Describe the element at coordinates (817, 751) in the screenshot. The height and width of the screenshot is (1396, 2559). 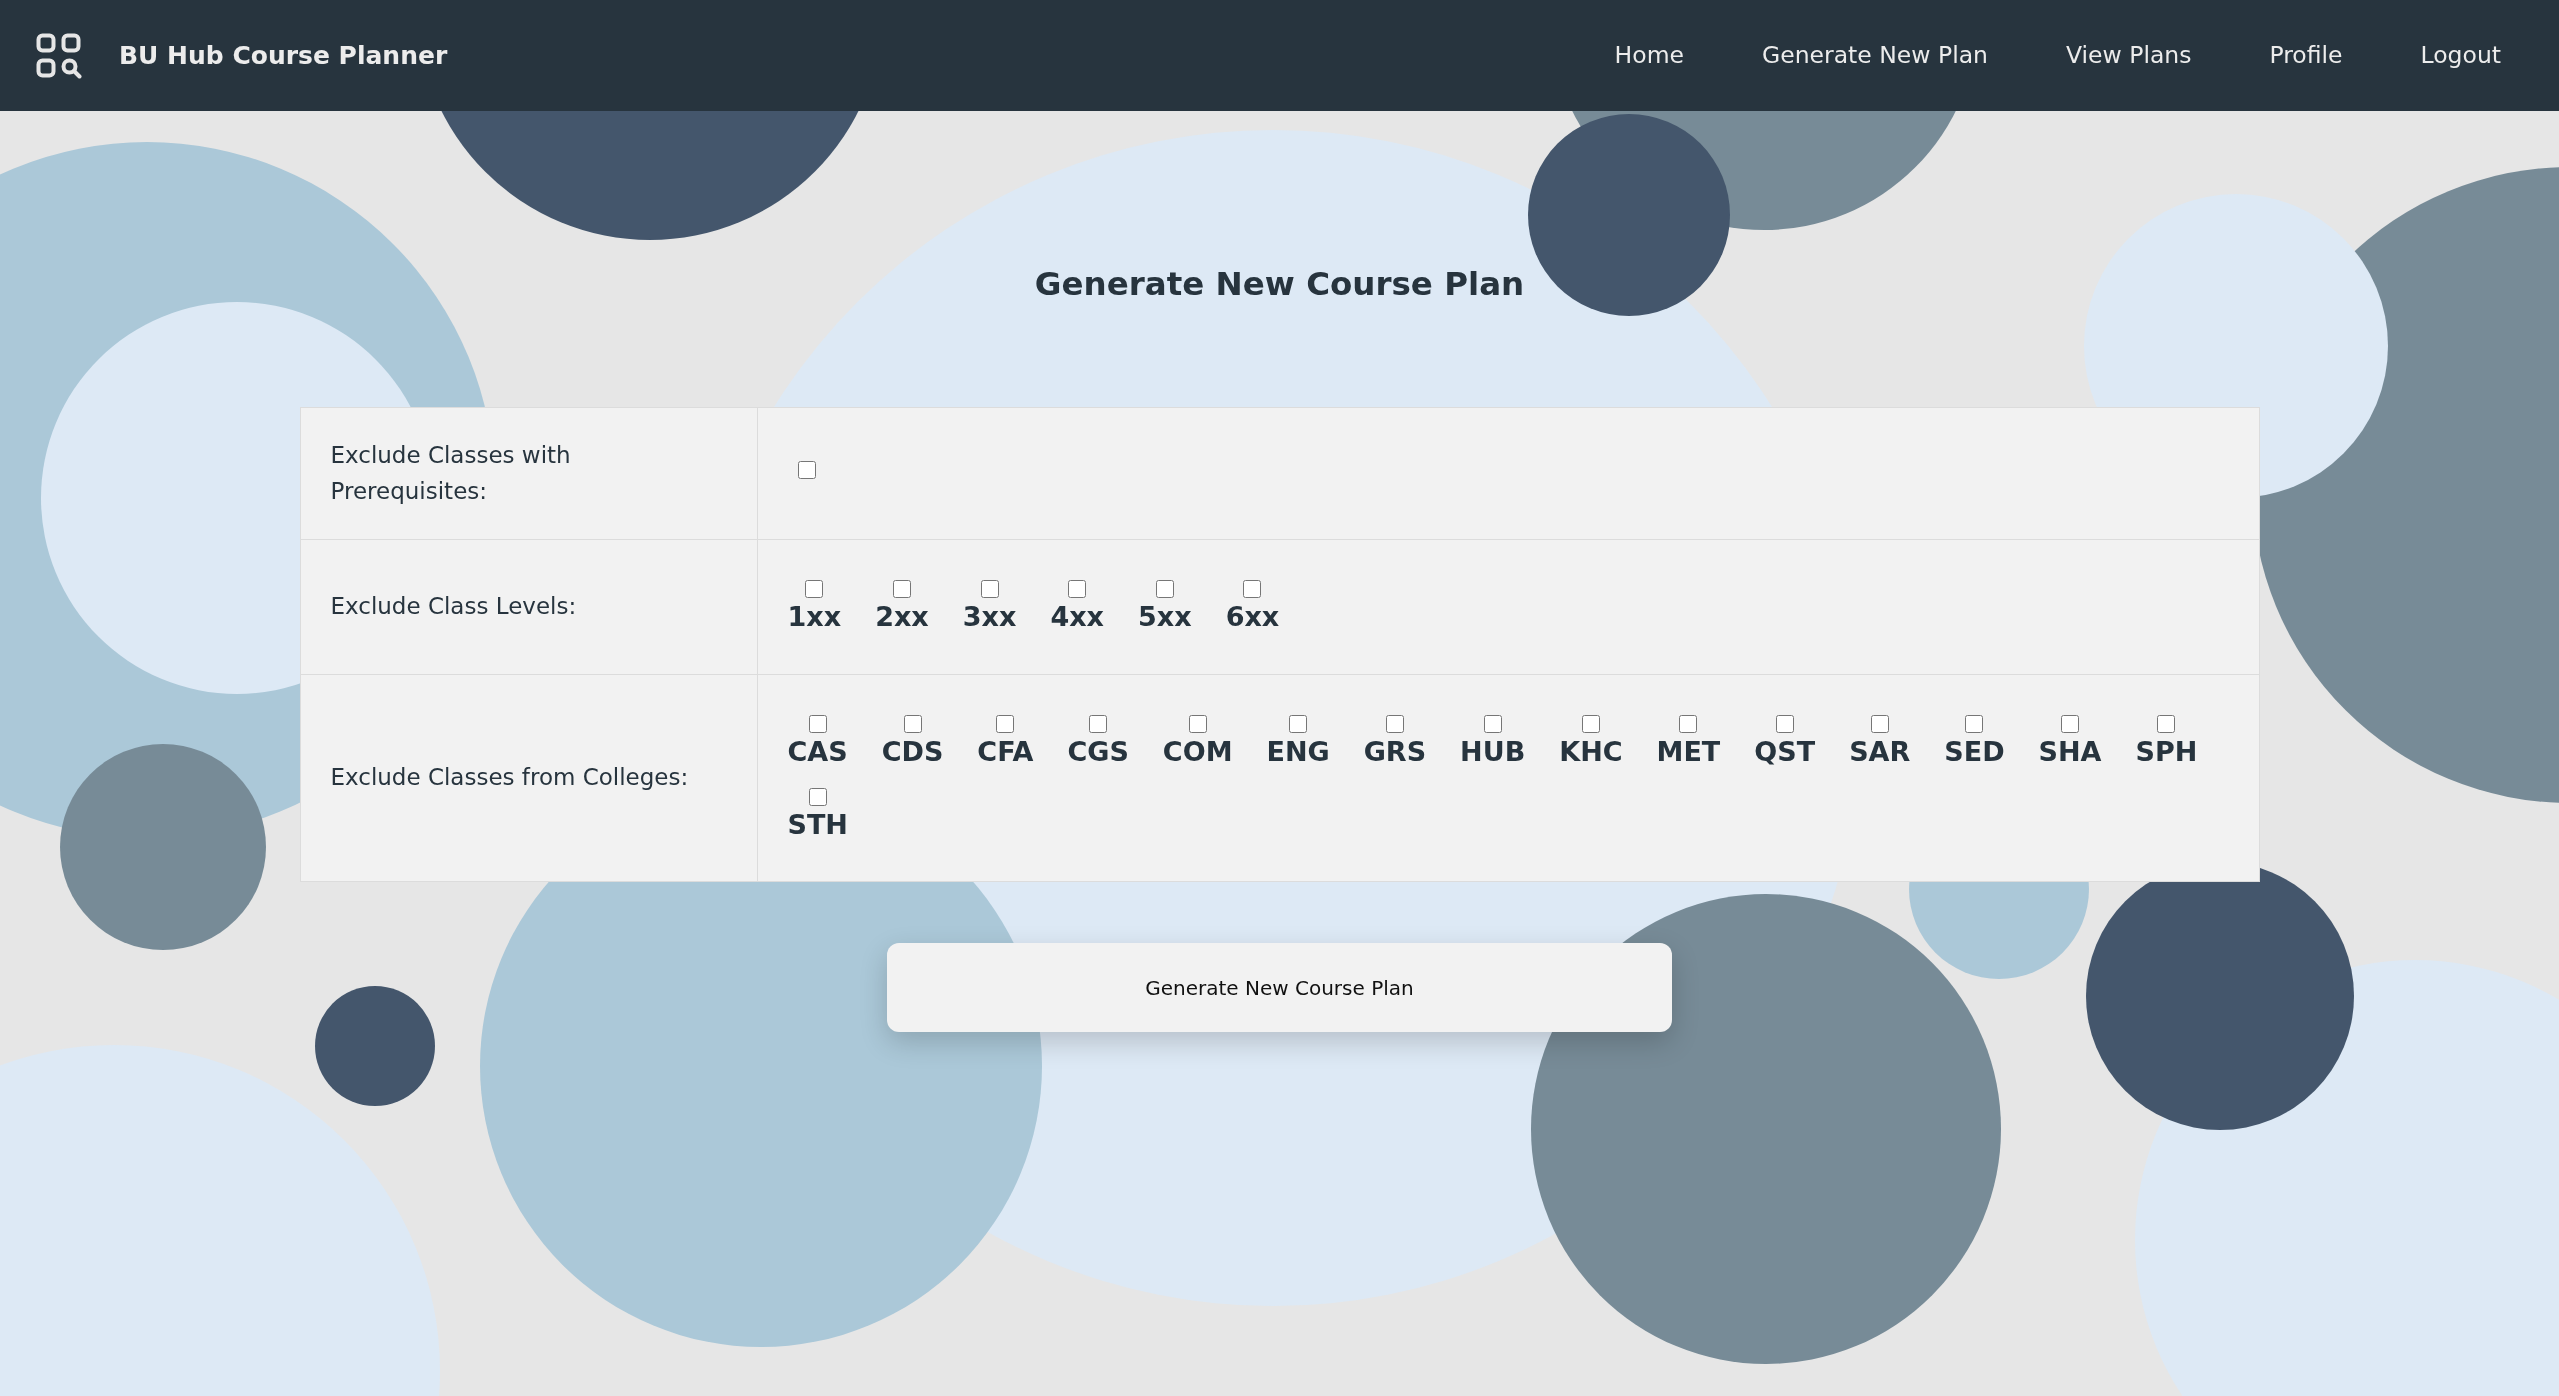
I see `option-label: CAS` at that location.